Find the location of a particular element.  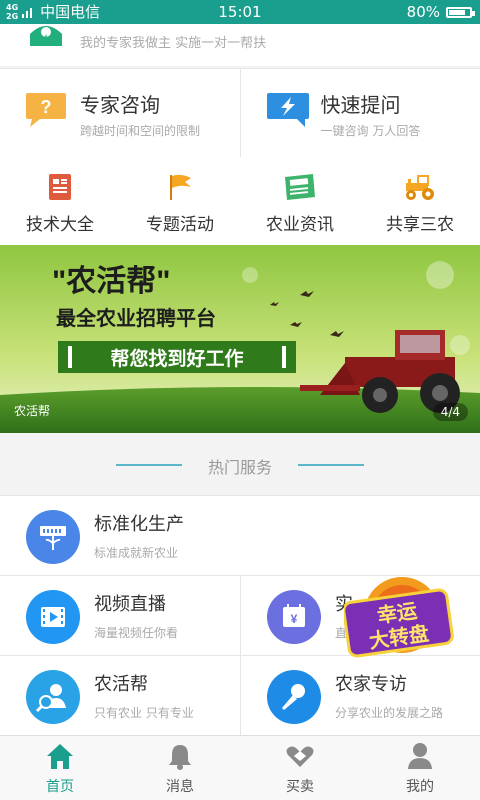

section-title: 热门服务 is located at coordinates (239, 467).